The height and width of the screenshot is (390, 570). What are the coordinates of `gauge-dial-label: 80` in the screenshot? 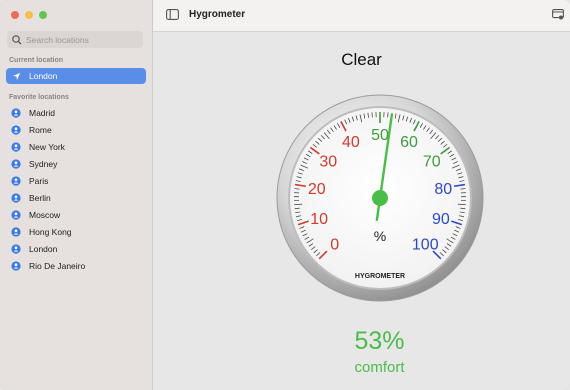 It's located at (443, 189).